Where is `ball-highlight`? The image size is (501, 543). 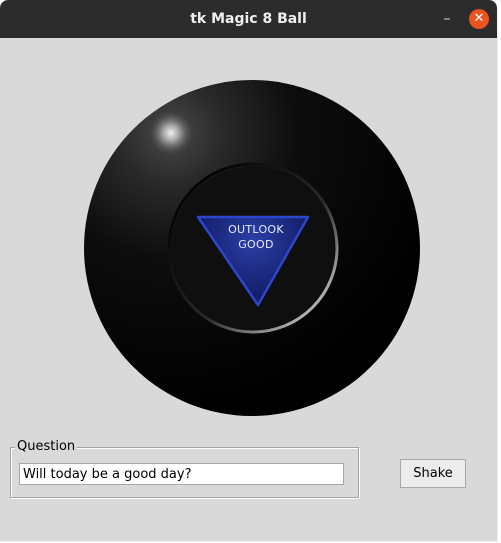
ball-highlight is located at coordinates (171, 133).